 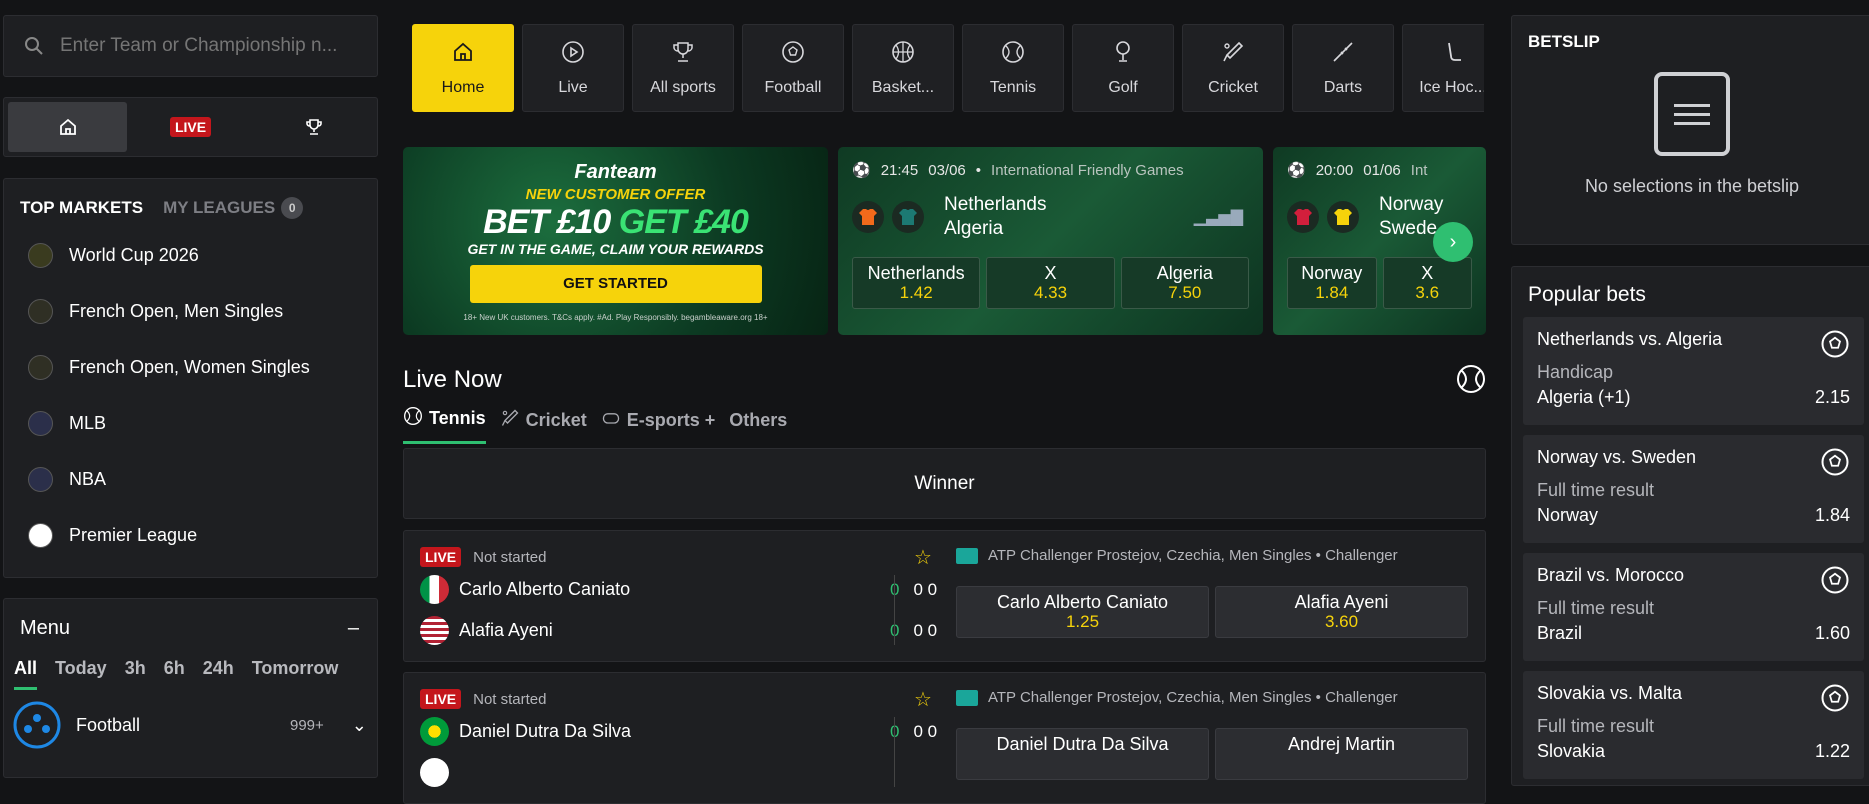 I want to click on match-date: 01/06, so click(x=1382, y=170).